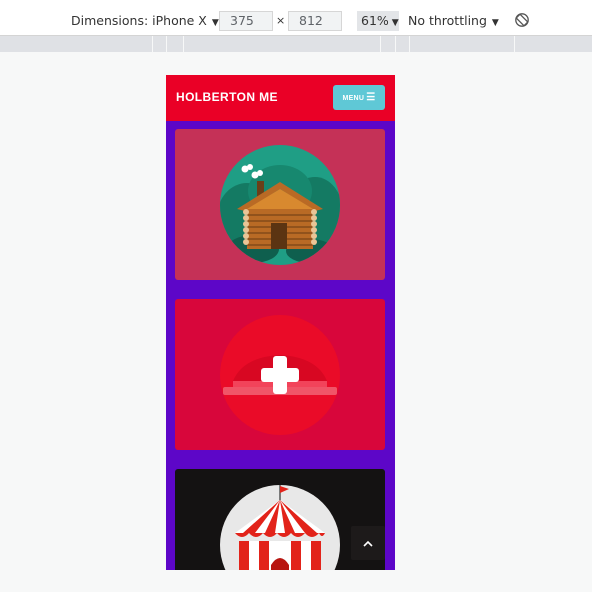 The height and width of the screenshot is (592, 592). I want to click on site-header: HOLBERTON ME MENU ☰, so click(280, 98).